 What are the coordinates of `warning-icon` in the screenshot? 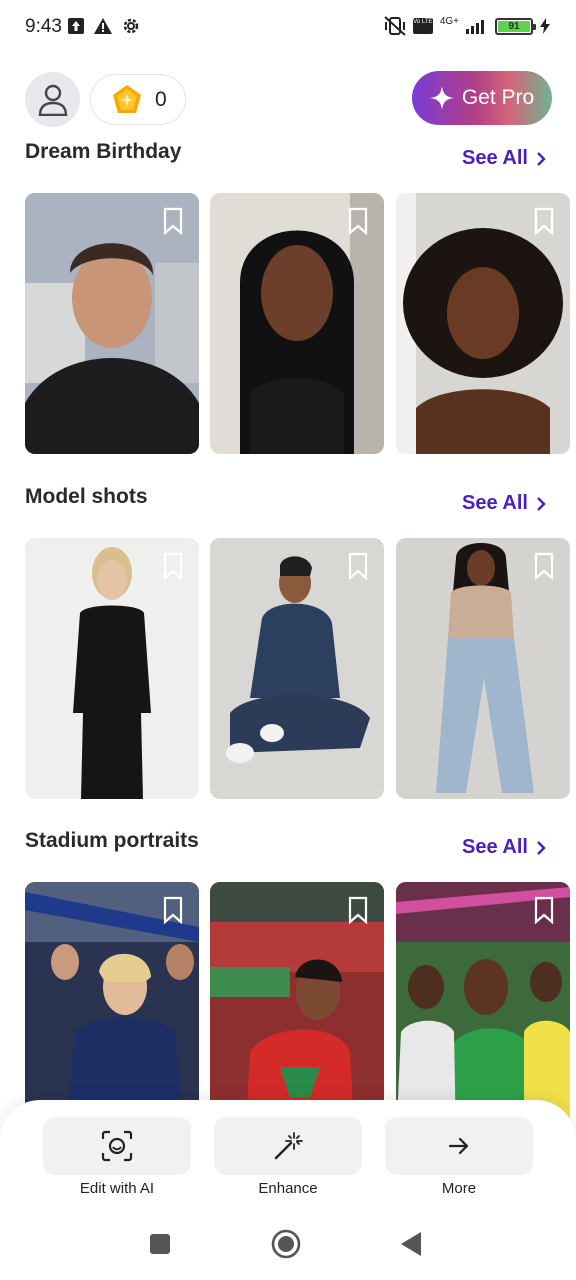 It's located at (103, 26).